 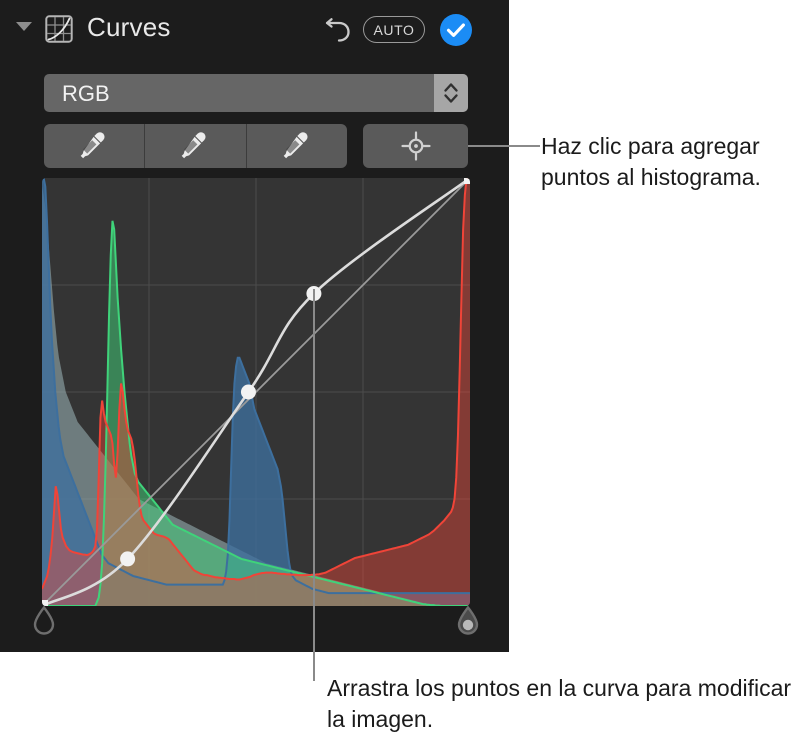 What do you see at coordinates (129, 27) in the screenshot?
I see `page-title: Curves` at bounding box center [129, 27].